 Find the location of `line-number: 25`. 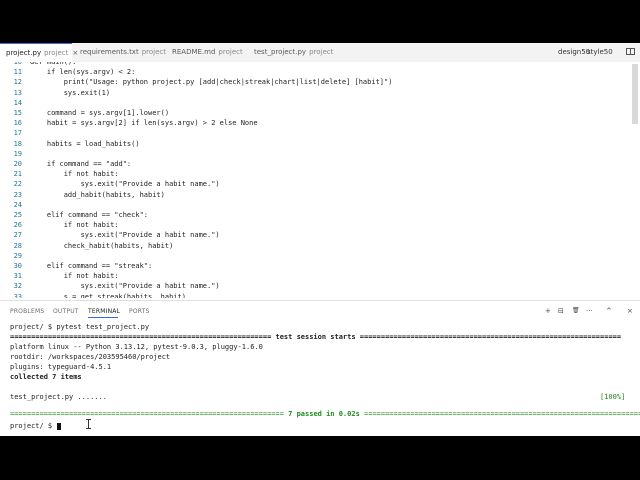

line-number: 25 is located at coordinates (17, 215).